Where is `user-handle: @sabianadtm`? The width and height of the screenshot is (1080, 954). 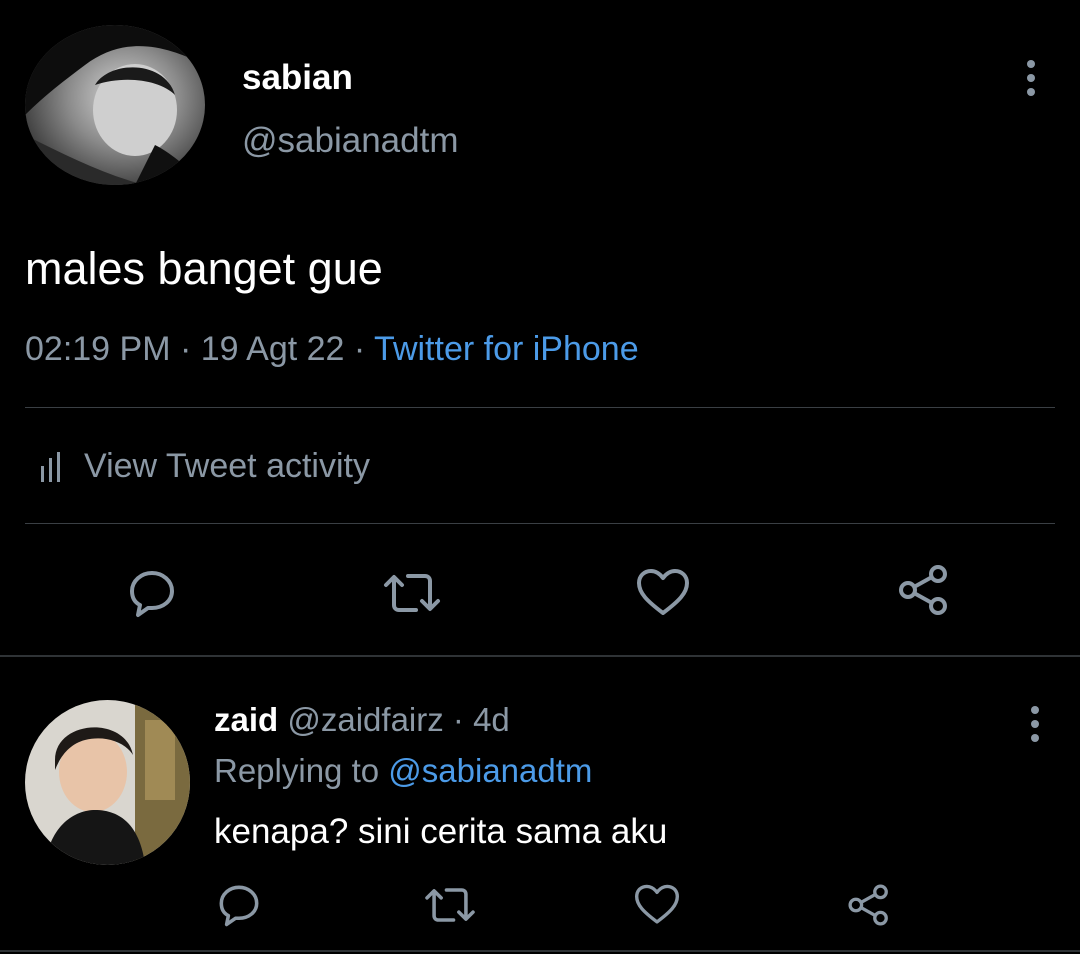
user-handle: @sabianadtm is located at coordinates (350, 141).